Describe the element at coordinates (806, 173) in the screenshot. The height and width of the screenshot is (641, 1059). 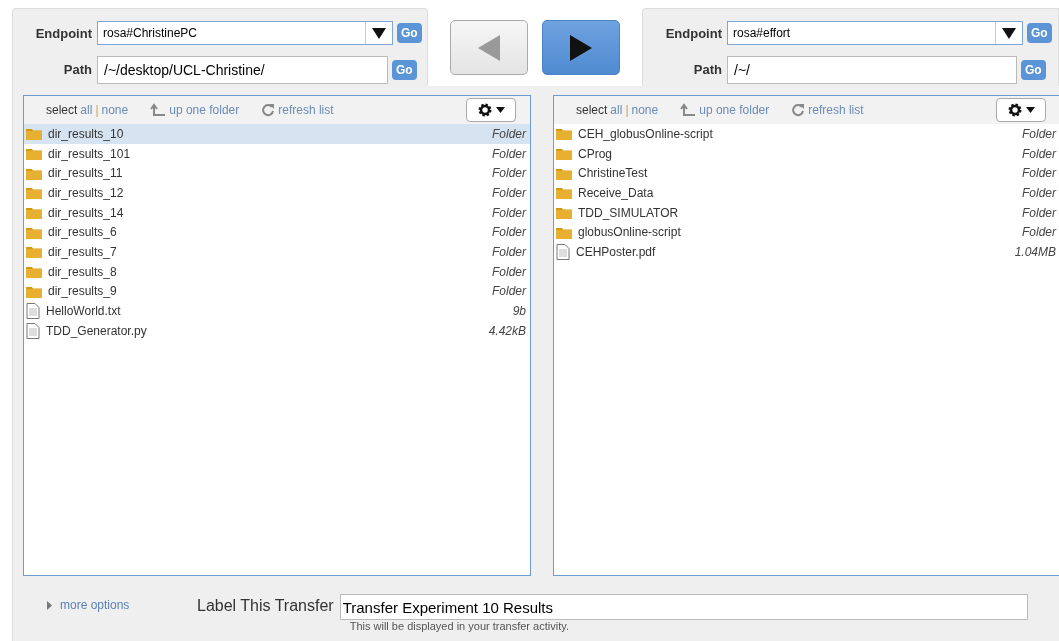
I see `file-row: ChristineTest Folder` at that location.